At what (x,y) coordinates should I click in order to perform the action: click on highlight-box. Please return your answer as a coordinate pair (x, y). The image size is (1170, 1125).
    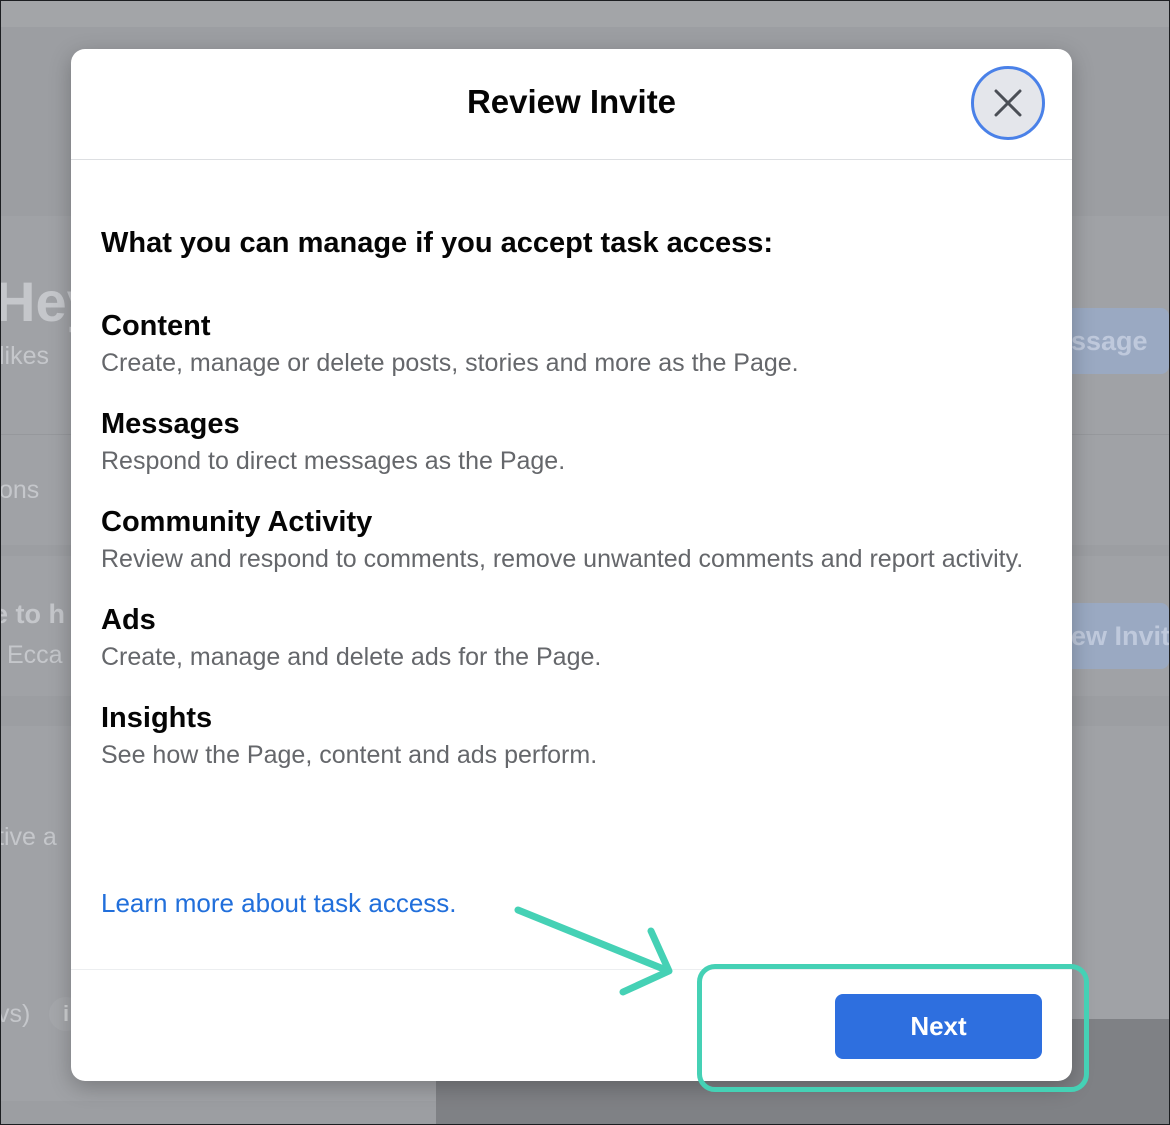
    Looking at the image, I should click on (893, 1028).